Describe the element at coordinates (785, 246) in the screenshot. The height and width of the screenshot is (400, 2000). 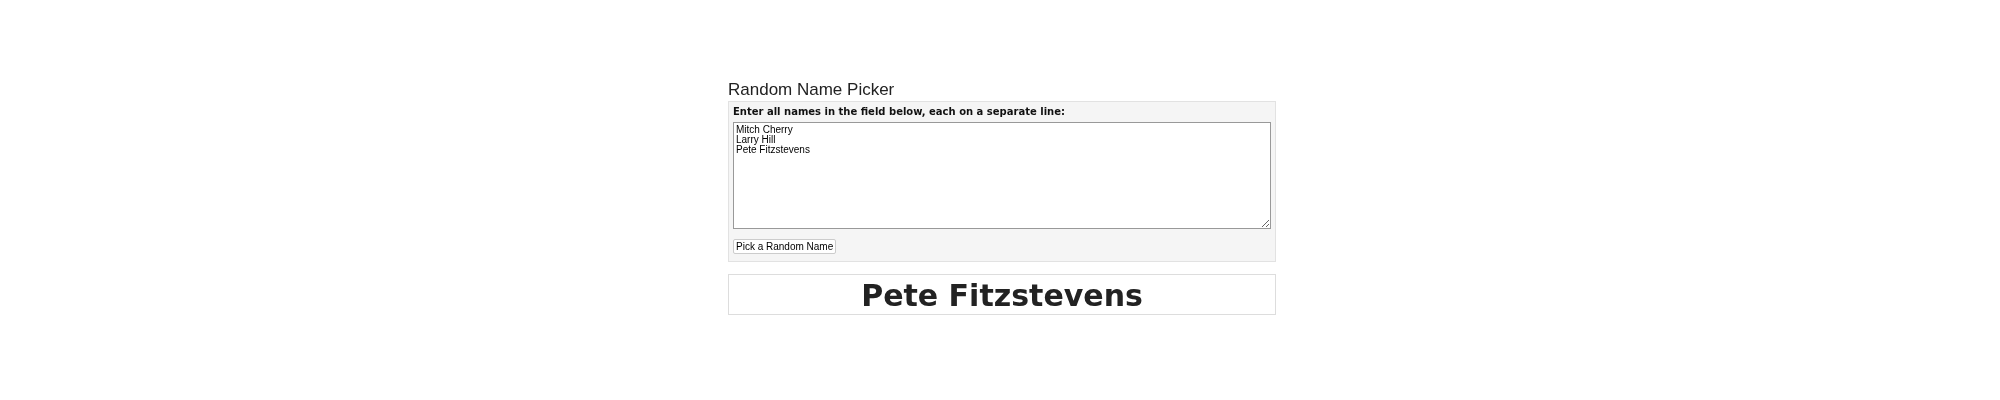
I see `pick-name-button: Pick a Random Name` at that location.